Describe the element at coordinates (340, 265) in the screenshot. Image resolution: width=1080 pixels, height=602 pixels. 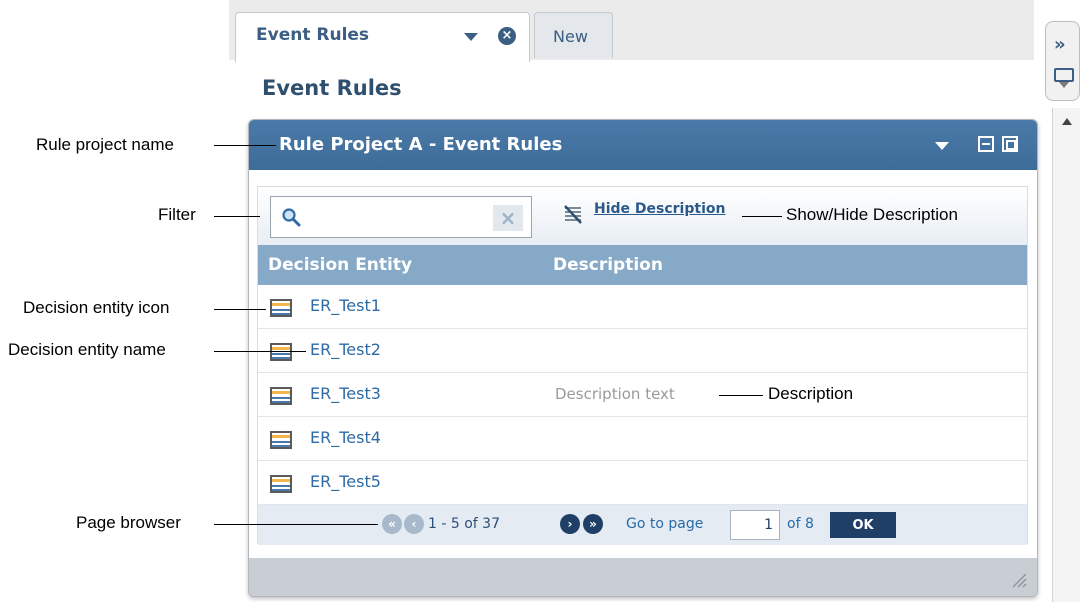
I see `column-header-decision-entity: Decision Entity` at that location.